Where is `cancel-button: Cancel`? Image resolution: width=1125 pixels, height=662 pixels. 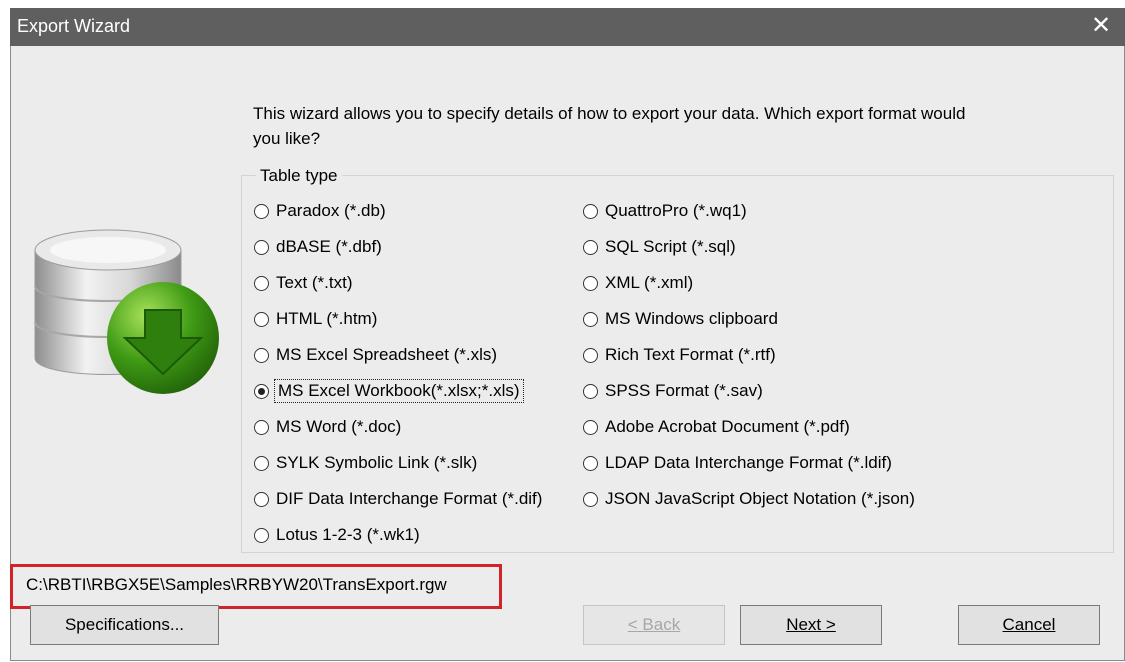 cancel-button: Cancel is located at coordinates (1029, 625).